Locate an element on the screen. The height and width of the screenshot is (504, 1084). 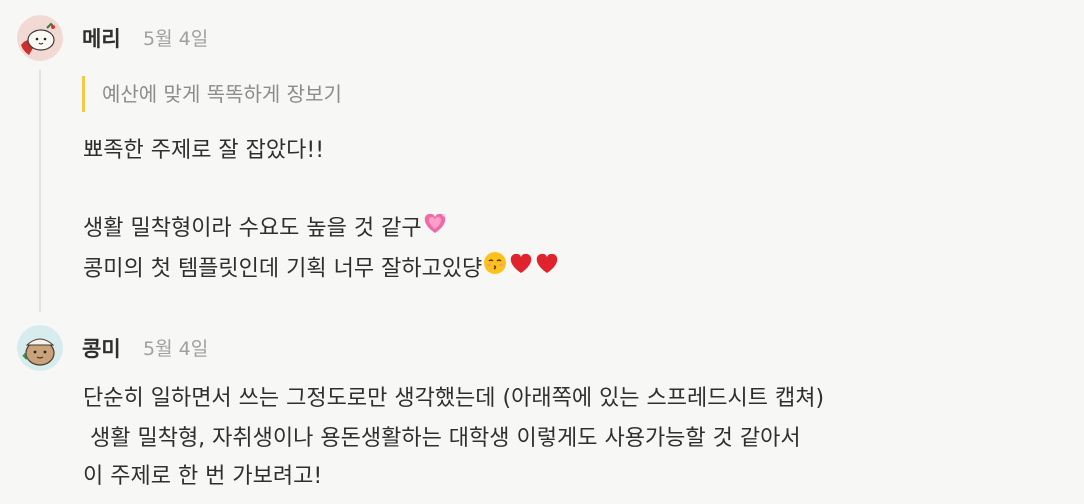
comment-line: 이 주제로 한 번 가보려고! is located at coordinates (203, 476).